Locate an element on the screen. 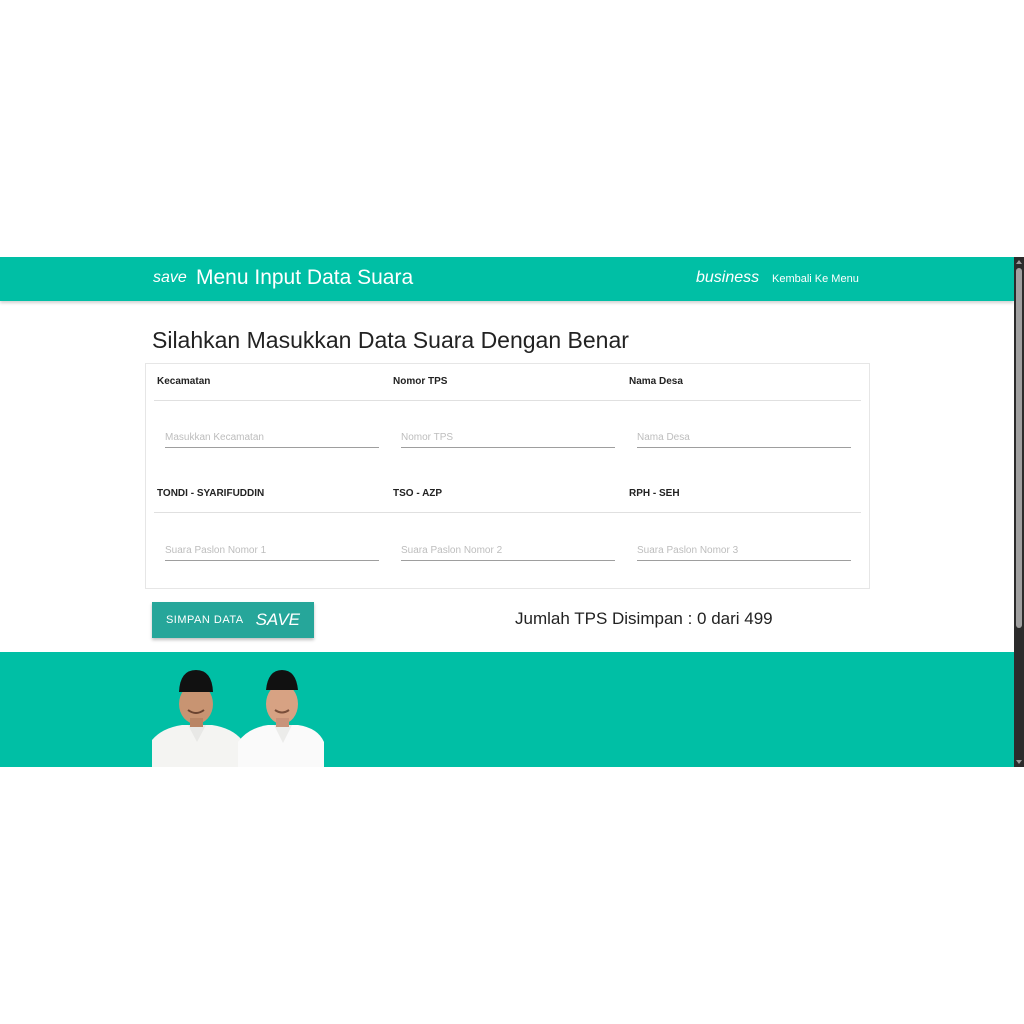 The width and height of the screenshot is (1024, 1024). business-icon: business is located at coordinates (728, 277).